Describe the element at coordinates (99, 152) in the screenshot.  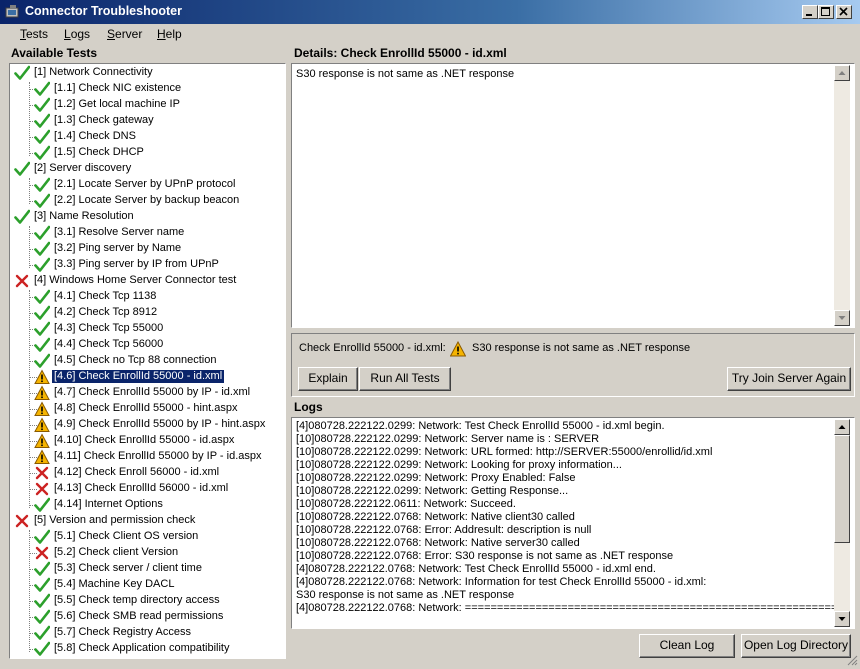
I see `tree-item-label: [1.5] Check DHCP` at that location.